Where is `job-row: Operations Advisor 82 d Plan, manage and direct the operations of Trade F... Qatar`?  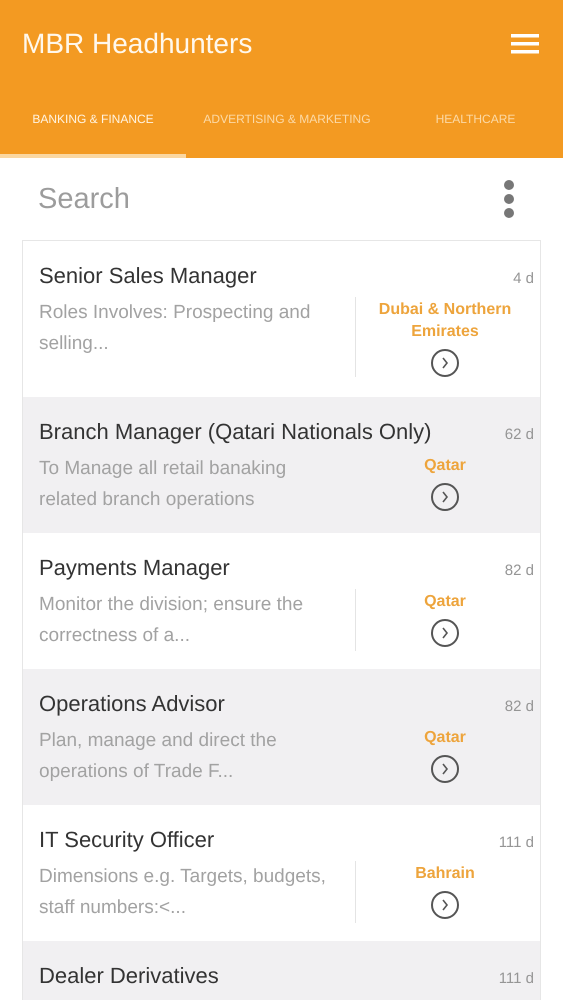
job-row: Operations Advisor 82 d Plan, manage and direct the operations of Trade F... Qatar is located at coordinates (281, 737).